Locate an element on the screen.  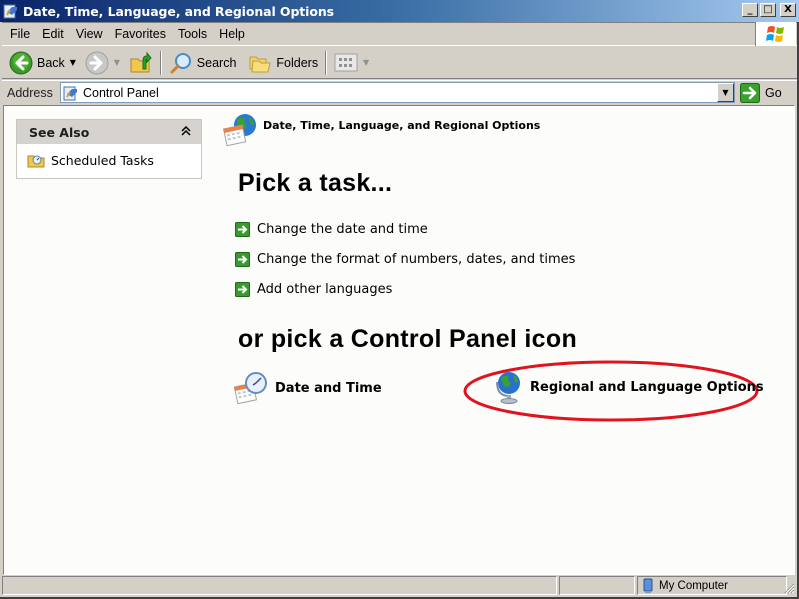
menu-help: Help is located at coordinates (232, 34).